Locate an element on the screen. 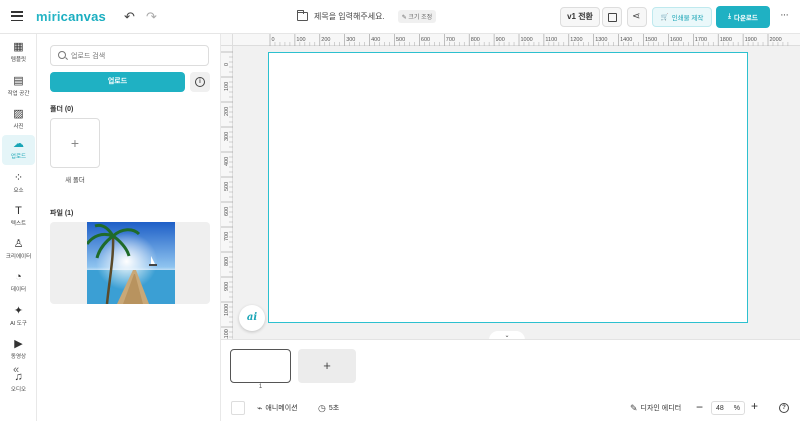 Image resolution: width=800 pixels, height=421 pixels. search-box is located at coordinates (129, 55).